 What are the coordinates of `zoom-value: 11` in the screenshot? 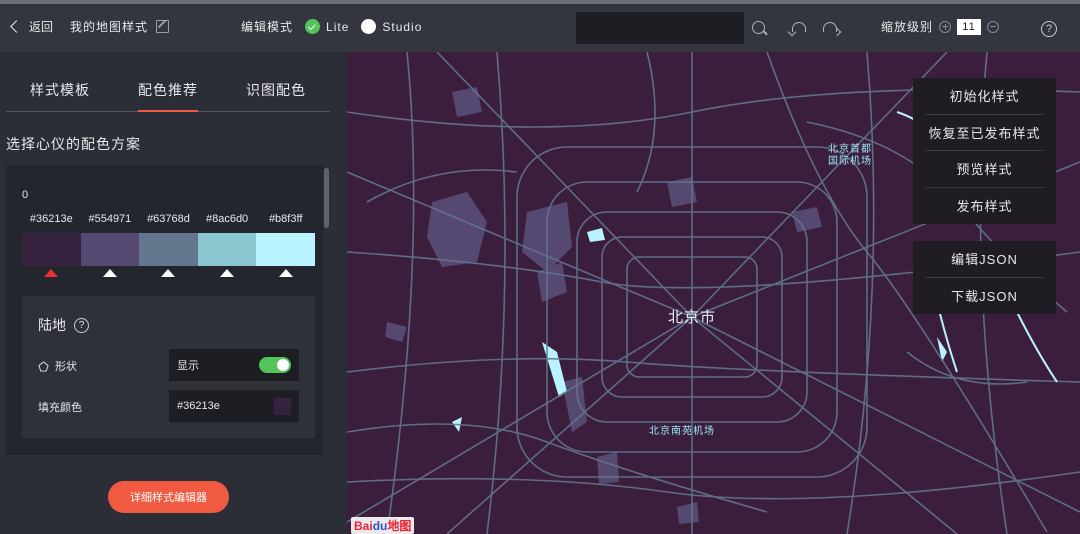 It's located at (969, 26).